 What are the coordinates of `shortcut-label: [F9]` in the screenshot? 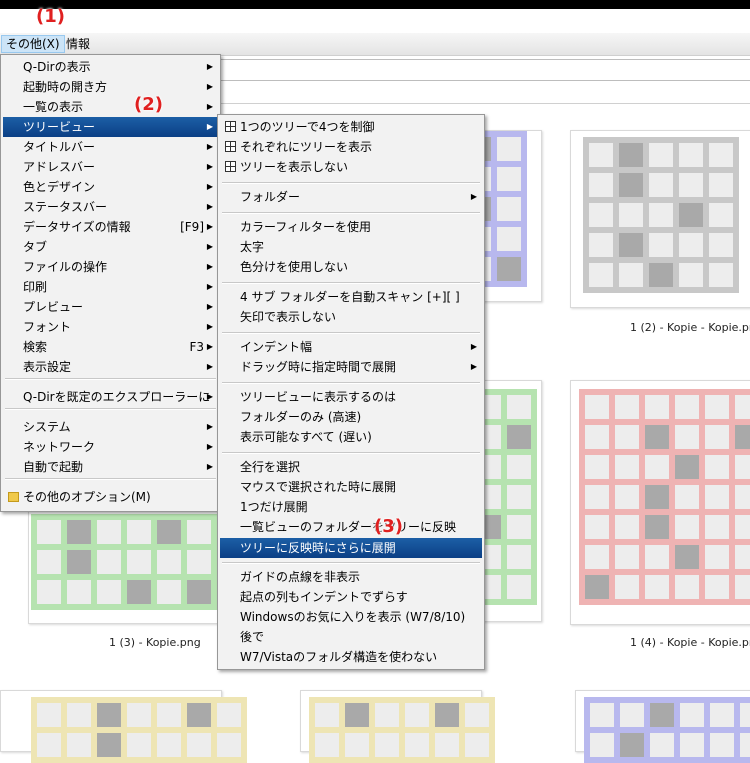 It's located at (192, 227).